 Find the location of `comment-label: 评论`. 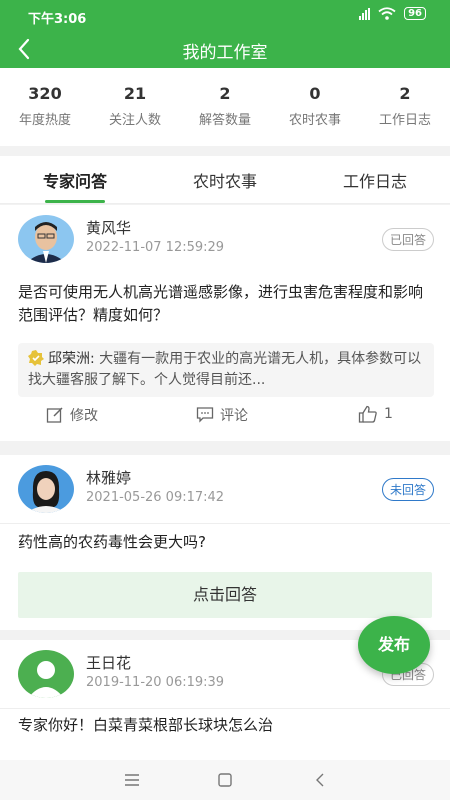

comment-label: 评论 is located at coordinates (234, 416).